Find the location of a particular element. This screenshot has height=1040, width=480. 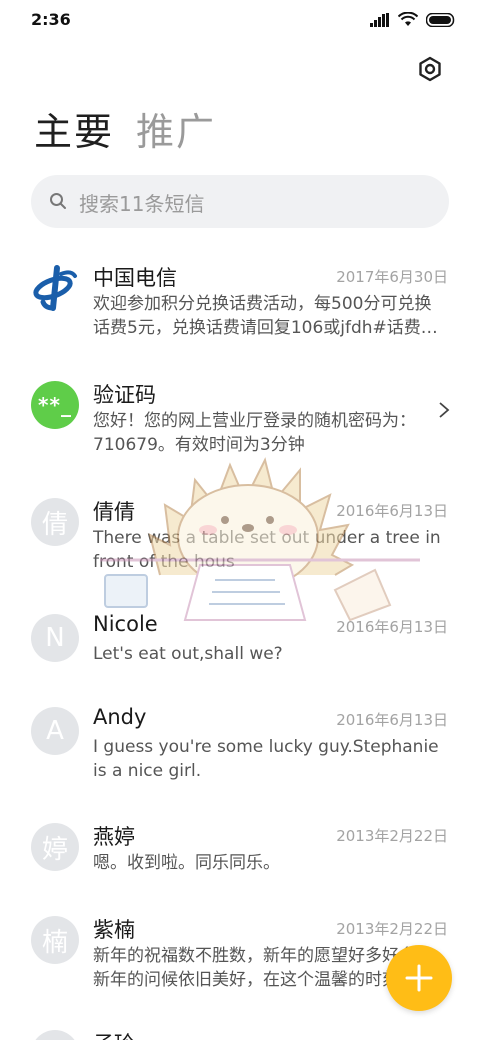

sender-name: 中国电信 is located at coordinates (135, 278).